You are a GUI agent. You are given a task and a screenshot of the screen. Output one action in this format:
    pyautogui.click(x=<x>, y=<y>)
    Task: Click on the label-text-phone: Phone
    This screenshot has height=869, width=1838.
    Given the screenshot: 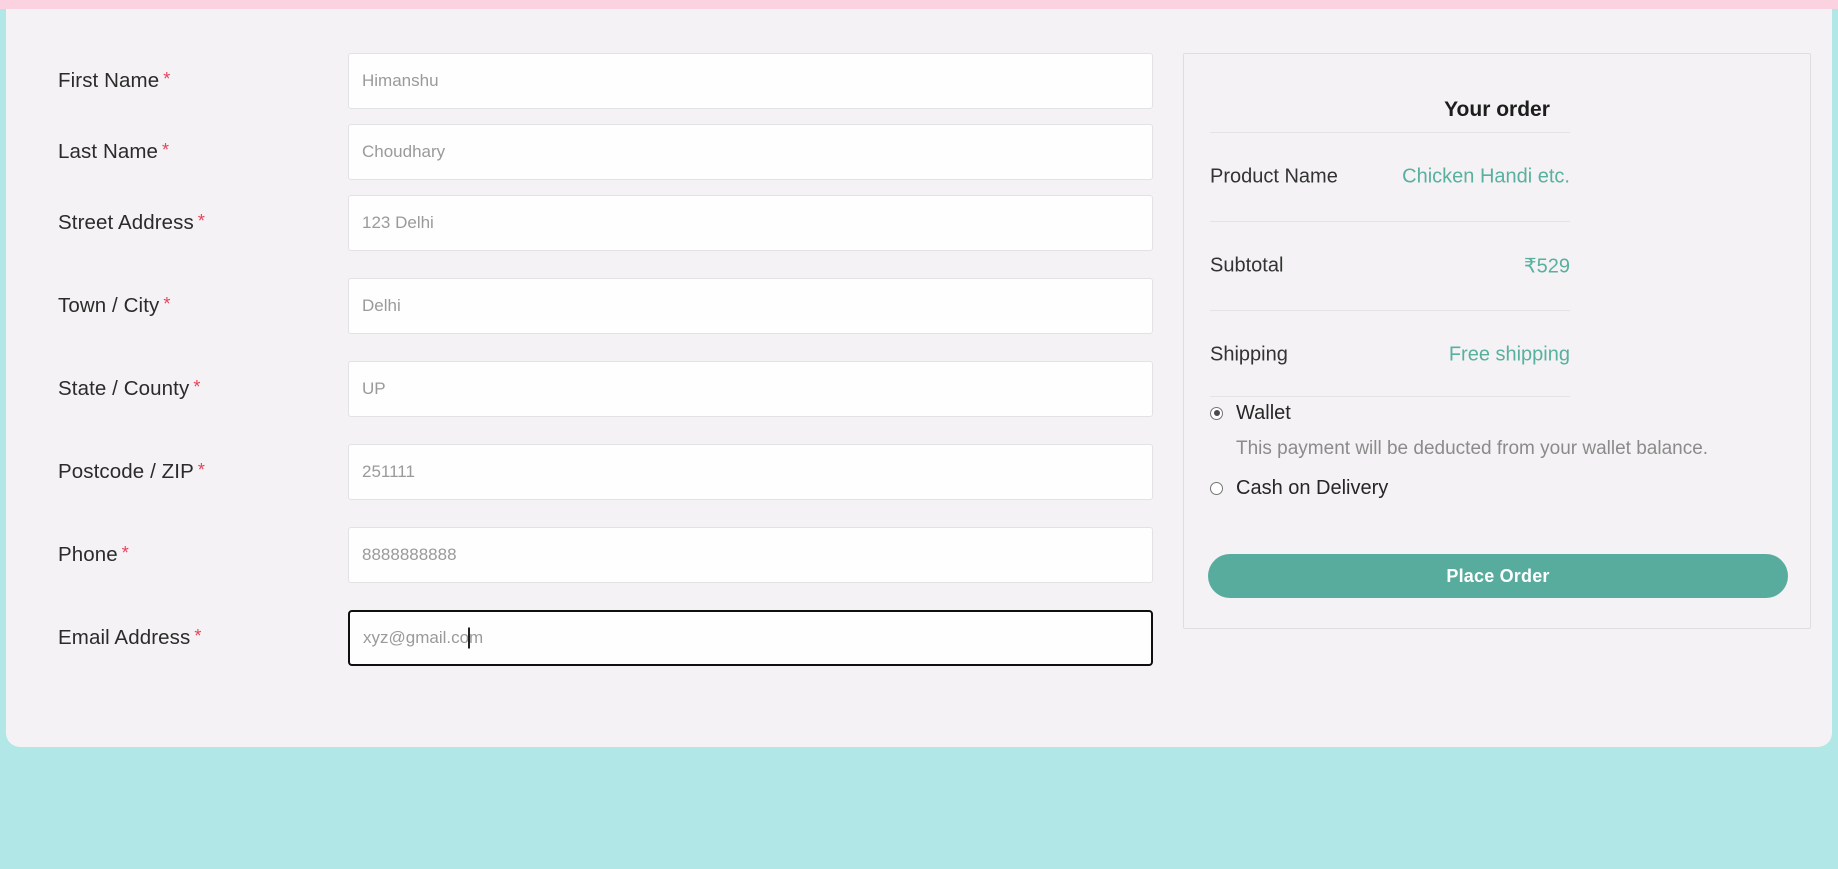 What is the action you would take?
    pyautogui.click(x=88, y=554)
    